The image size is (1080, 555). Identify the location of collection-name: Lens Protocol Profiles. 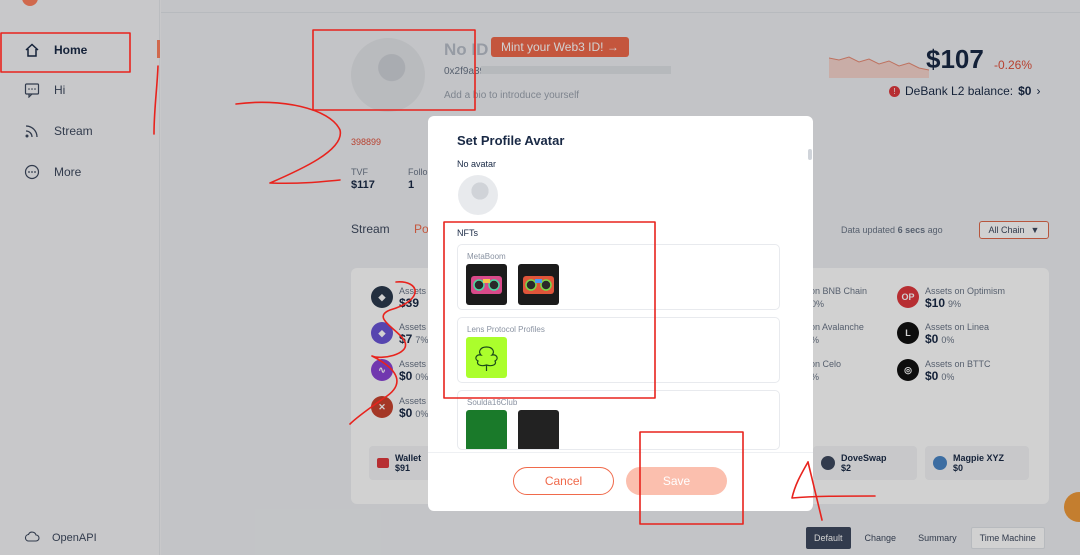
(506, 329).